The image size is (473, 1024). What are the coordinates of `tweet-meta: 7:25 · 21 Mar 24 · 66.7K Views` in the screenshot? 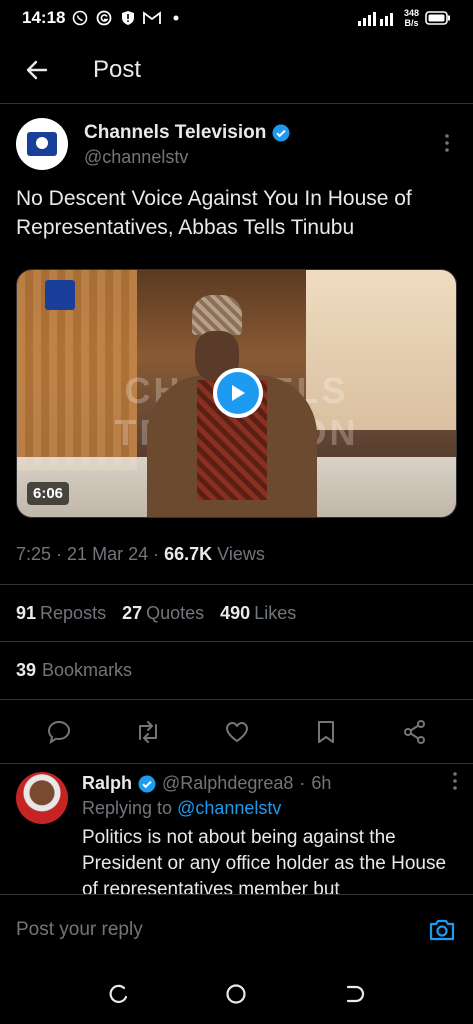 It's located at (140, 554).